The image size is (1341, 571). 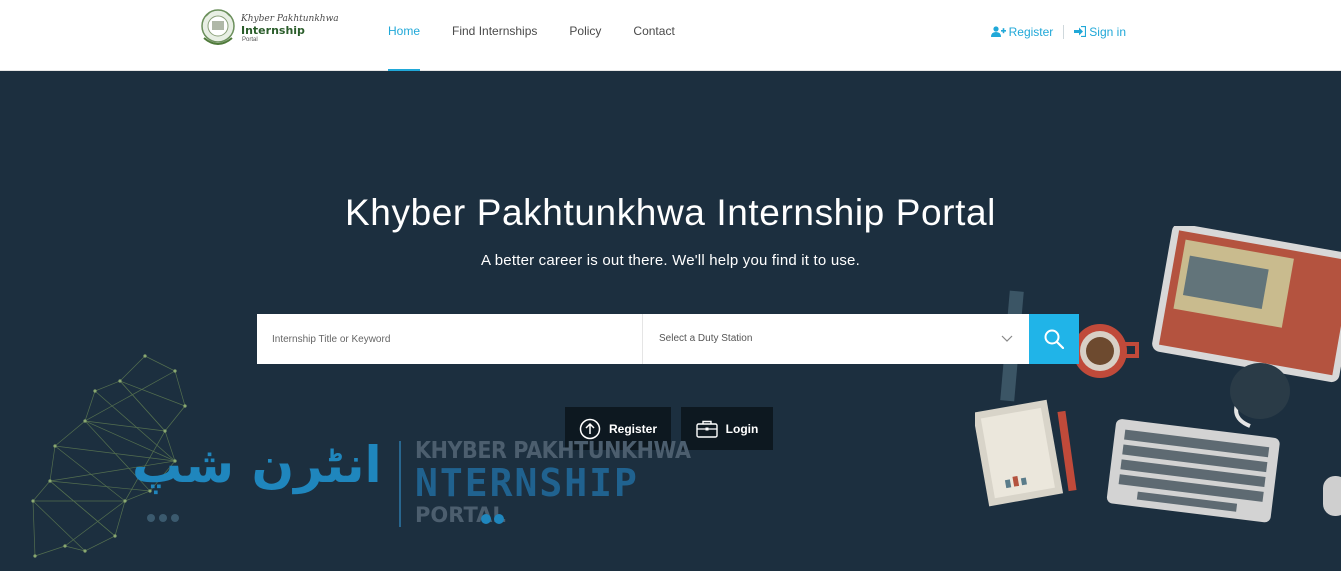 I want to click on nav-find-internships: Find Internships, so click(x=494, y=35).